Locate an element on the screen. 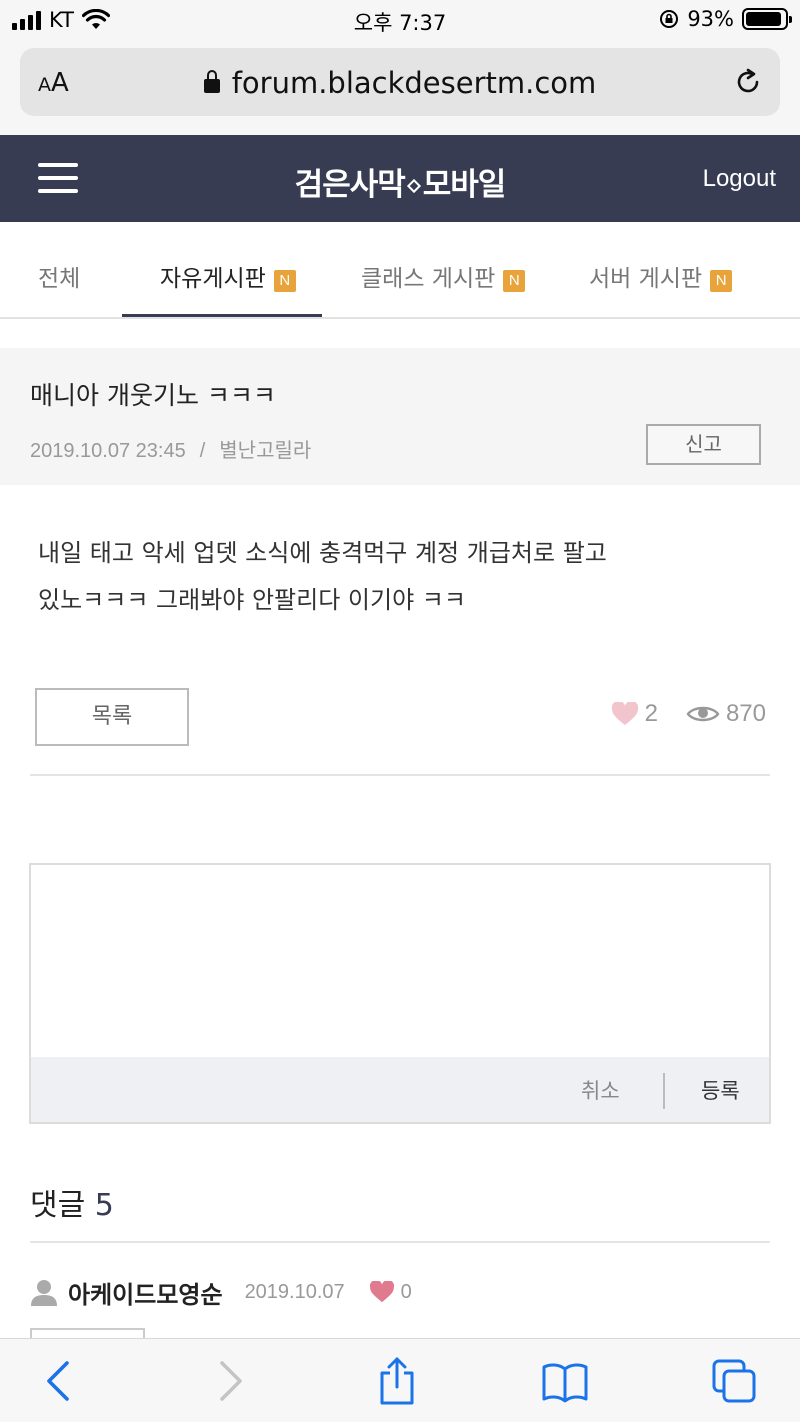 The width and height of the screenshot is (800, 1422). share-icon is located at coordinates (397, 1381).